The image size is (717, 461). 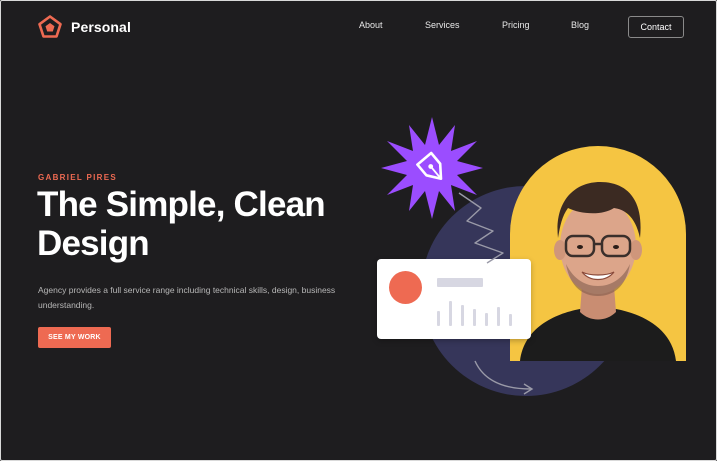 What do you see at coordinates (598, 271) in the screenshot?
I see `person-portrait-image` at bounding box center [598, 271].